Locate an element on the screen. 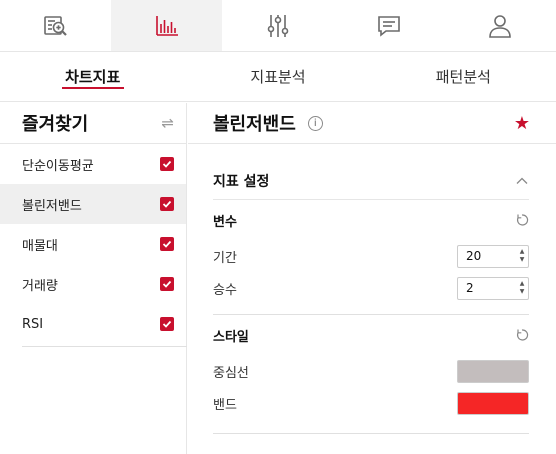 This screenshot has width=556, height=454. settings-section-header: 지표 설정 is located at coordinates (371, 172).